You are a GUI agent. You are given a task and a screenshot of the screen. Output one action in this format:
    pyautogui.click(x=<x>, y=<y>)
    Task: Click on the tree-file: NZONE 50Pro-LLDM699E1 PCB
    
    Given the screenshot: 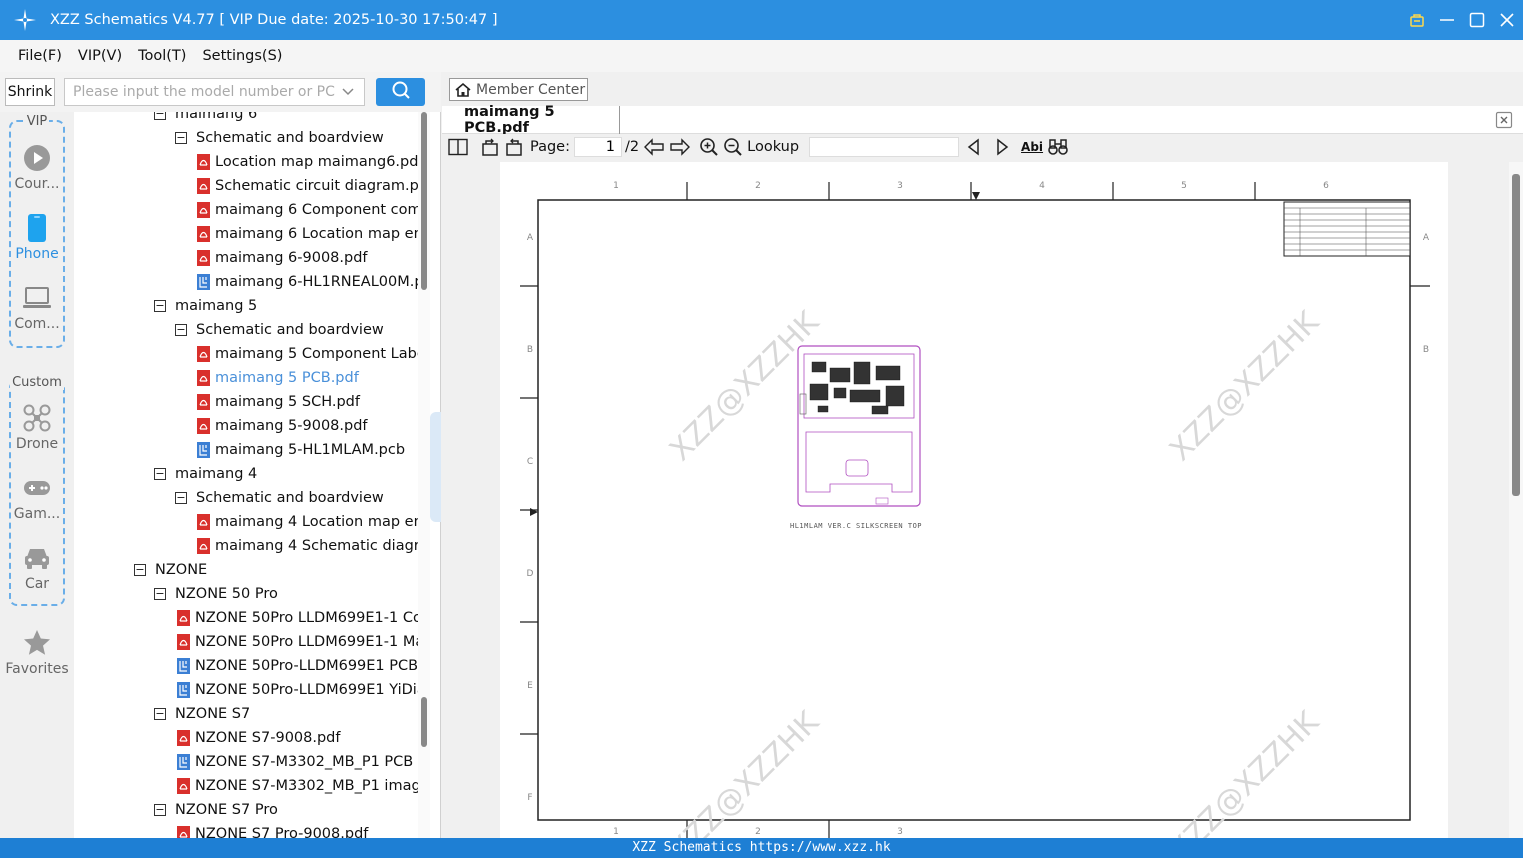 What is the action you would take?
    pyautogui.click(x=297, y=666)
    